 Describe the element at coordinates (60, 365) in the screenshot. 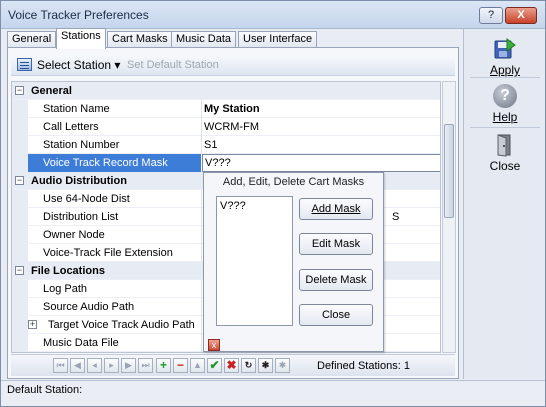

I see `first-record-button: ⏮` at that location.